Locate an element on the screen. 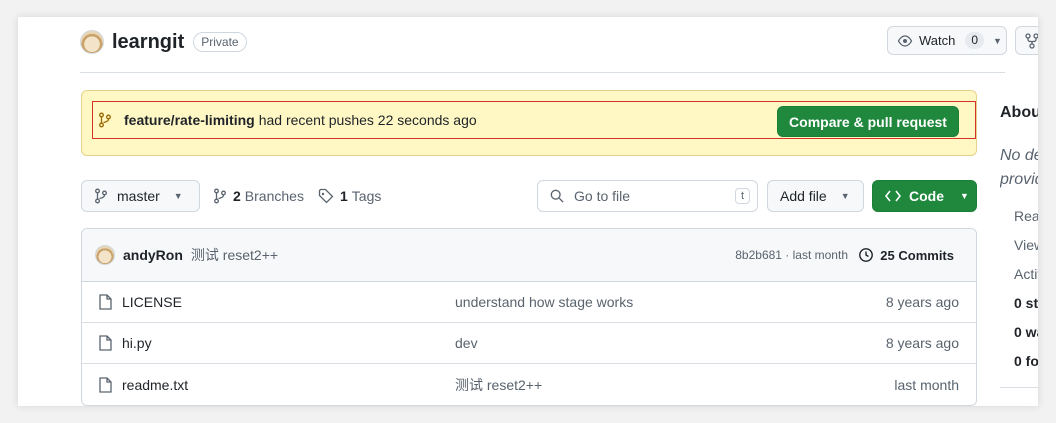 This screenshot has width=1056, height=423. compare-pull-request-button: Compare & pull request is located at coordinates (868, 121).